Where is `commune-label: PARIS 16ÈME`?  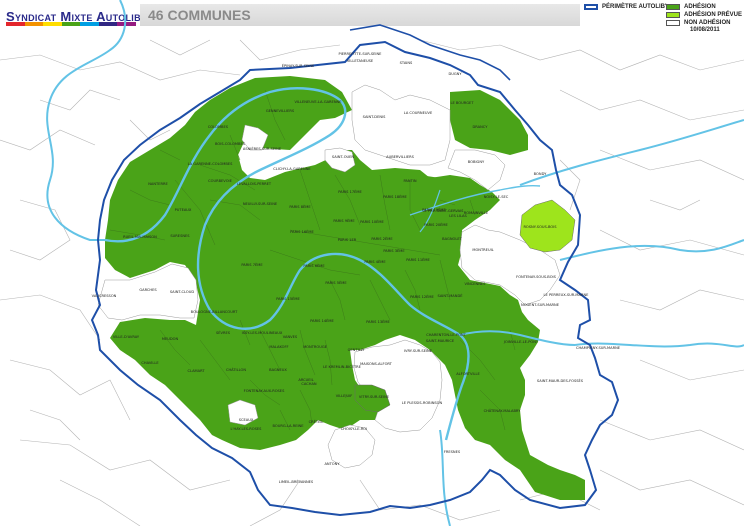
commune-label: PARIS 16ÈME is located at coordinates (302, 231).